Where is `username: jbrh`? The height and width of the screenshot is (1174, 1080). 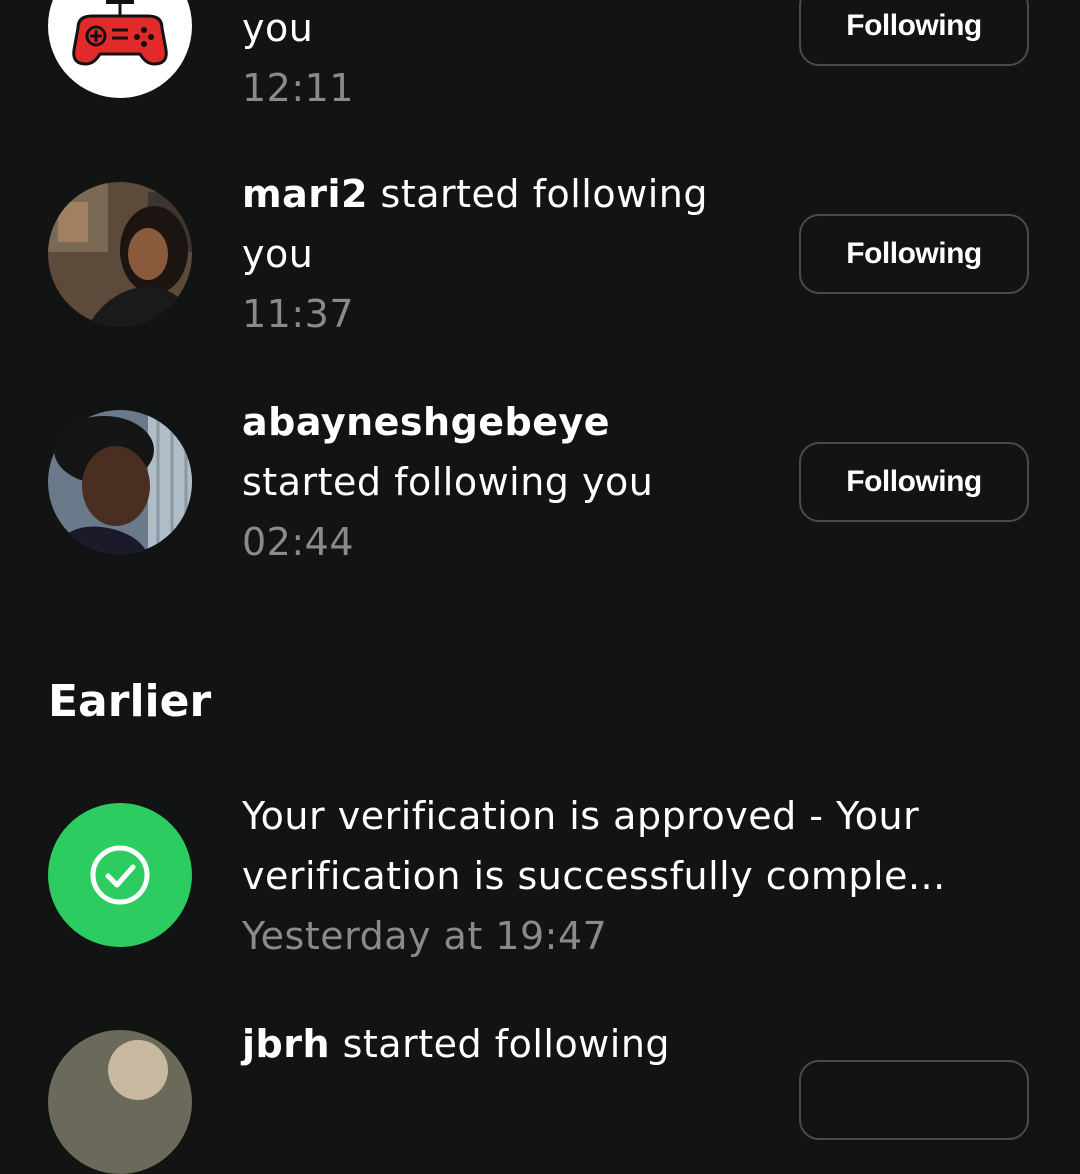 username: jbrh is located at coordinates (286, 1044).